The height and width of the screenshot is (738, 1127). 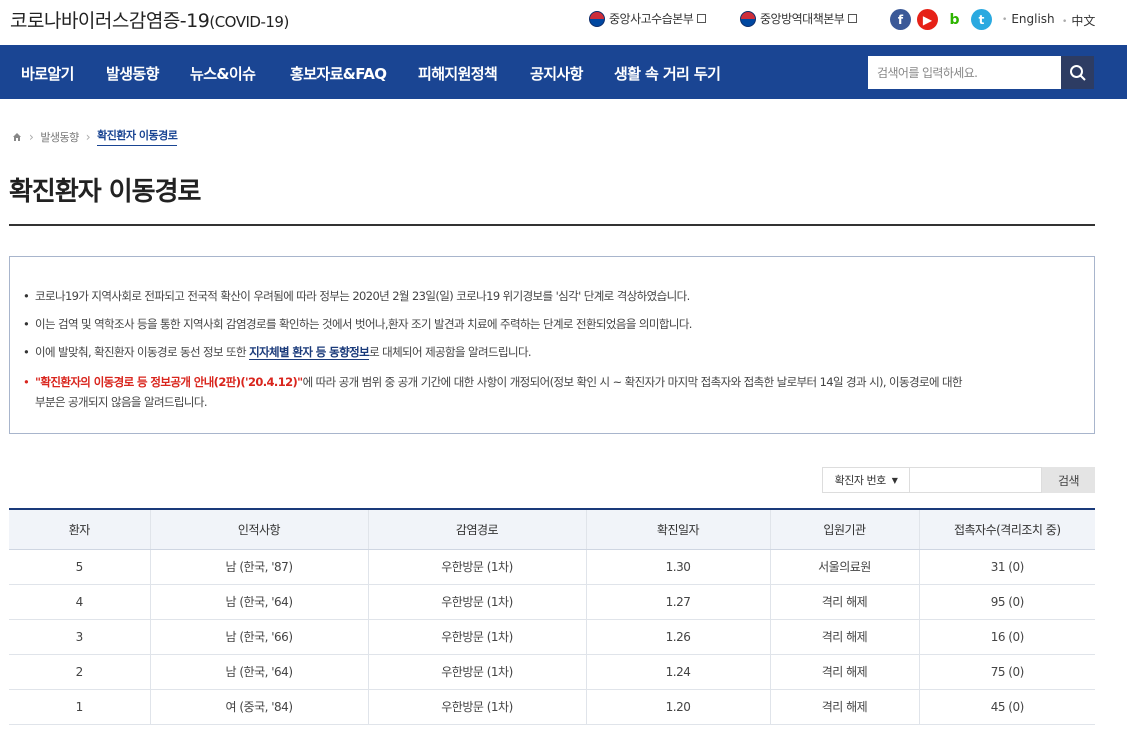 What do you see at coordinates (651, 19) in the screenshot?
I see `link-label: 중앙사고수습본부` at bounding box center [651, 19].